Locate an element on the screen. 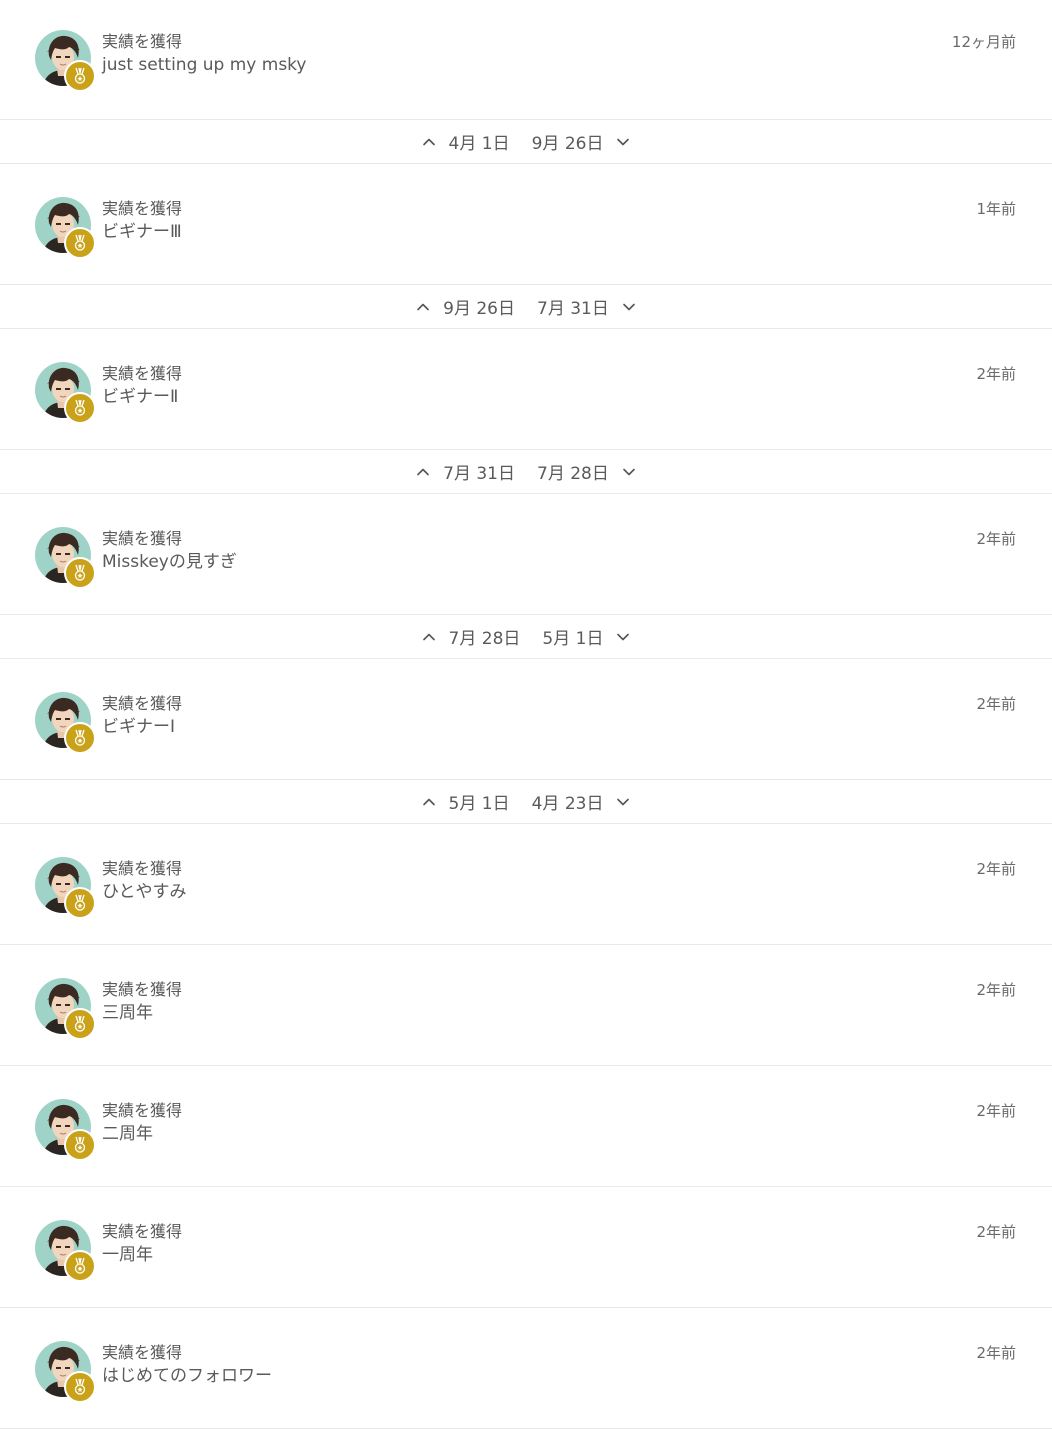 This screenshot has height=1429, width=1052. date-separator: 9月 26日 7月 31日 is located at coordinates (526, 307).